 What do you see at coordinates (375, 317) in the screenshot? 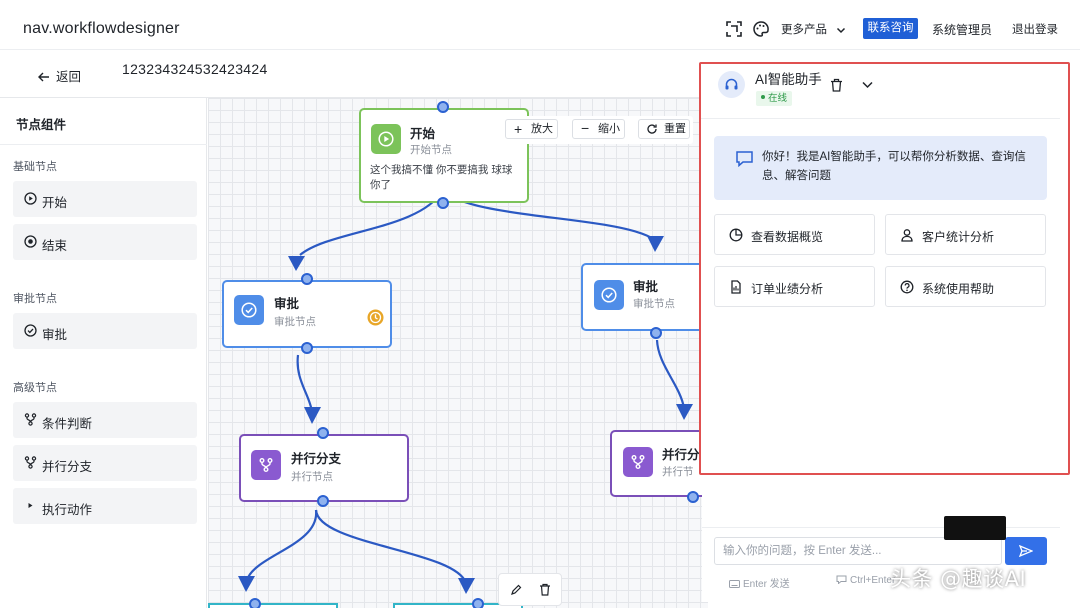
I see `clock-icon` at bounding box center [375, 317].